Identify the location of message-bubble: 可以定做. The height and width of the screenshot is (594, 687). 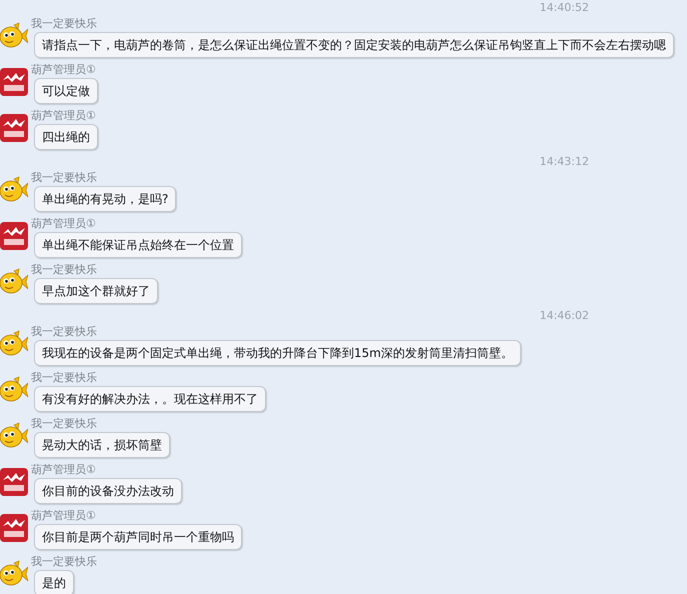
(66, 91).